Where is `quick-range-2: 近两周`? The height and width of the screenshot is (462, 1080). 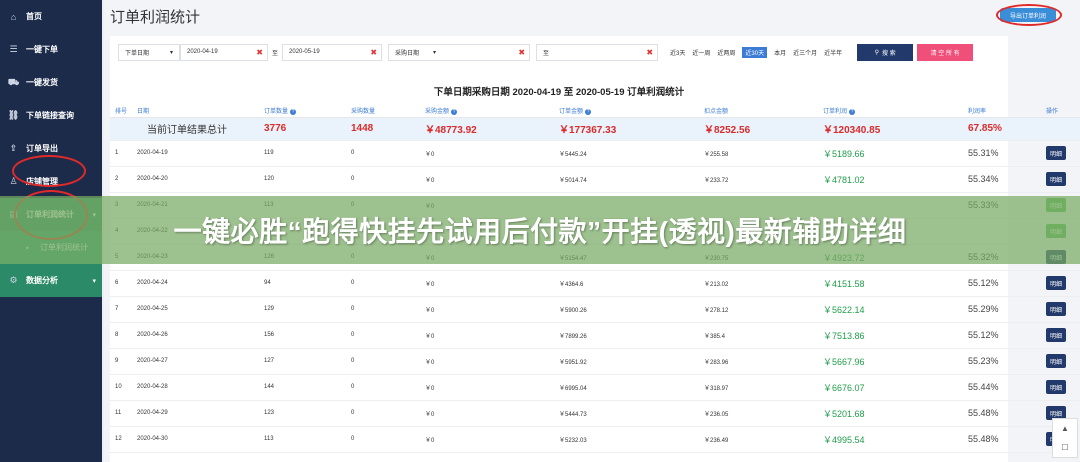 quick-range-2: 近两周 is located at coordinates (726, 52).